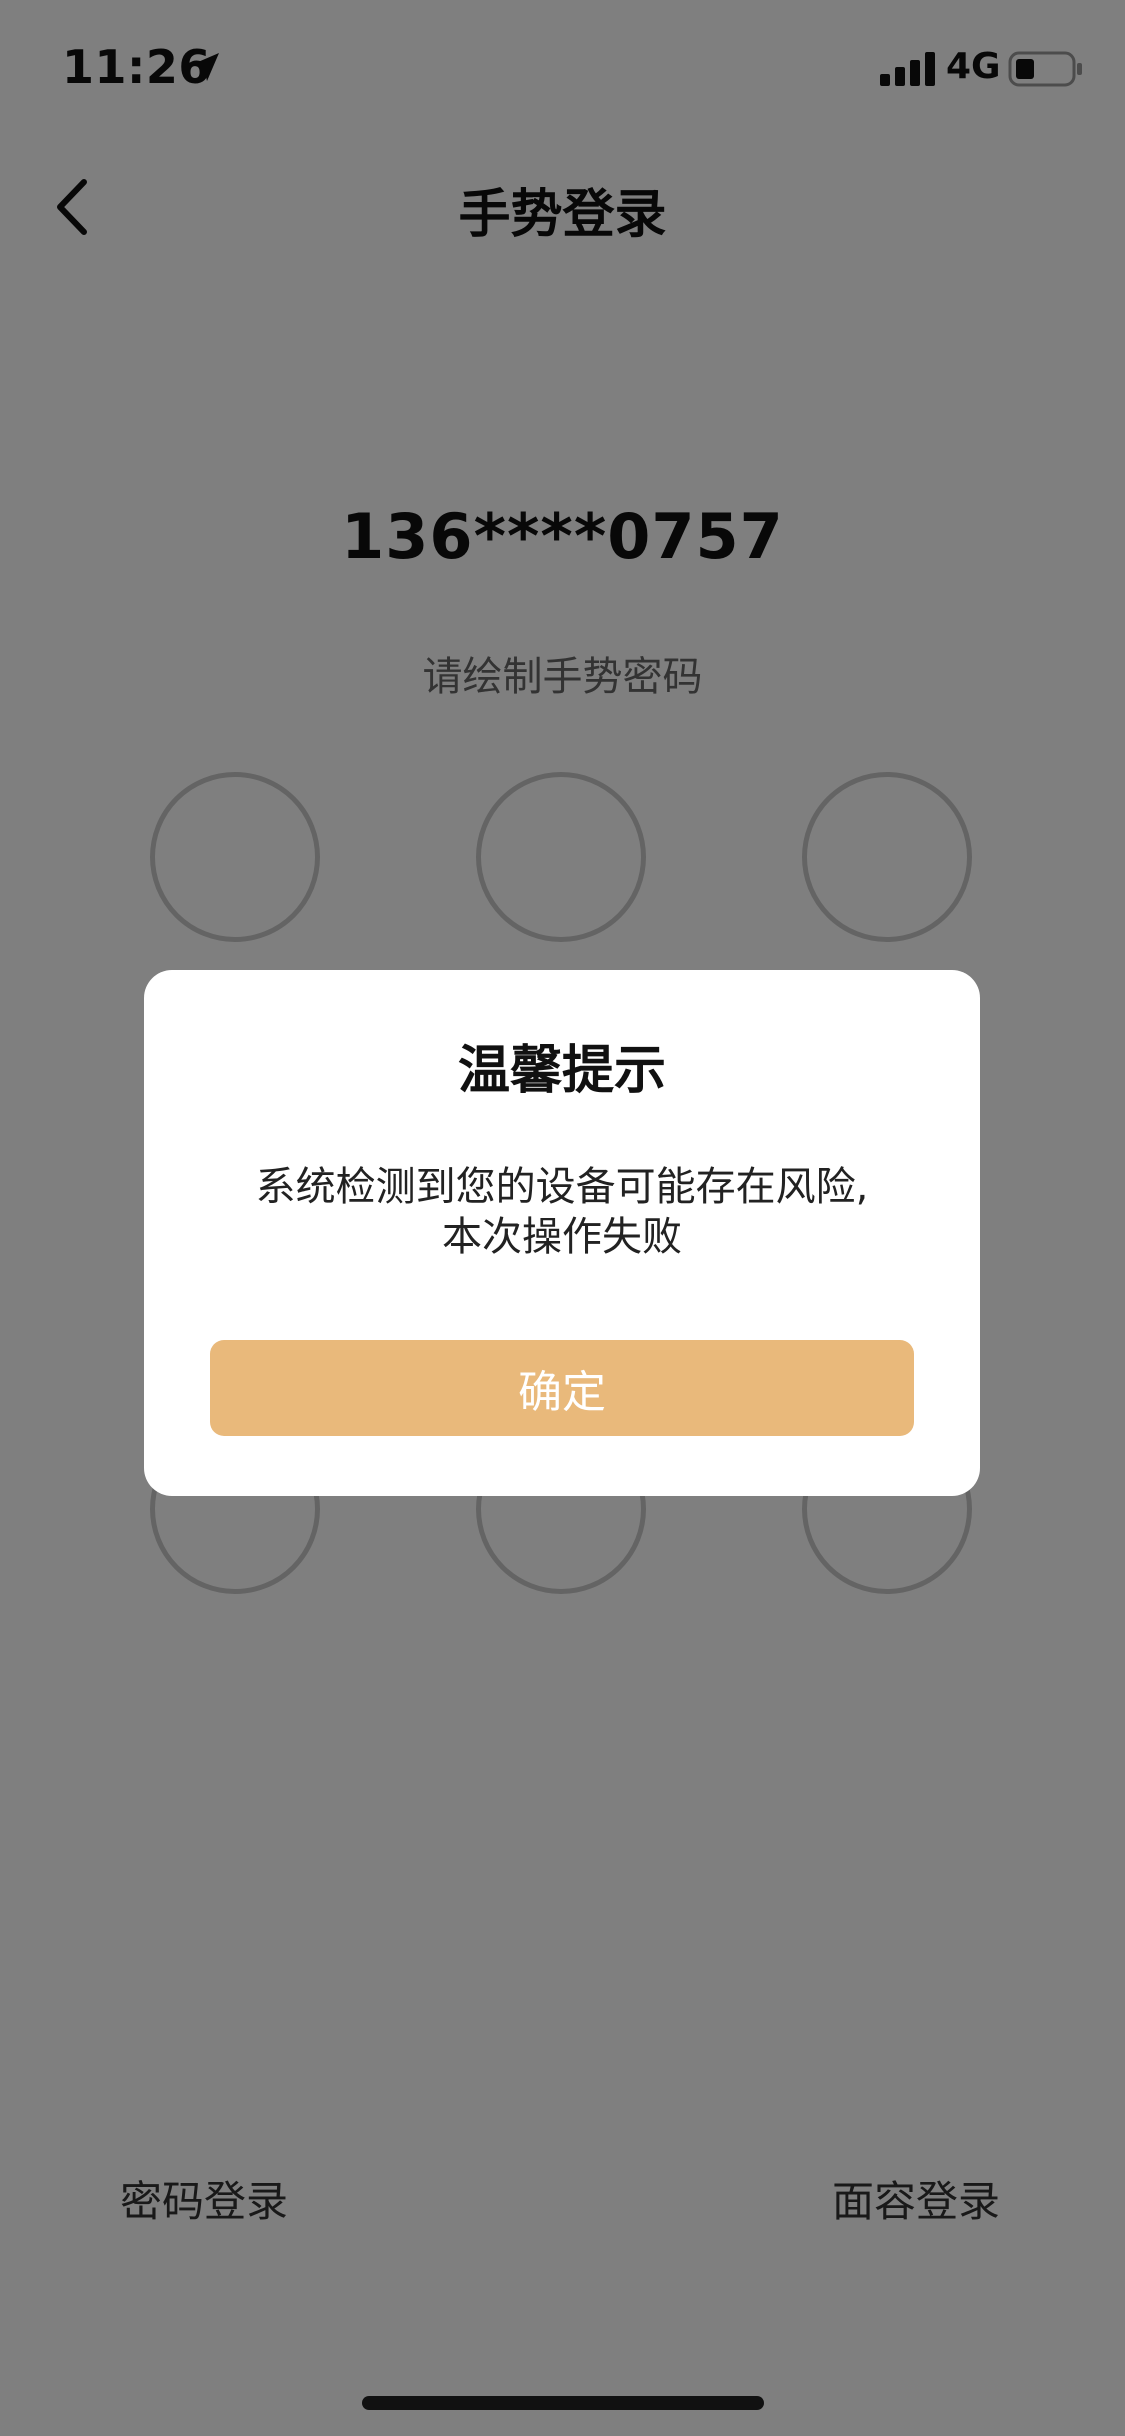 The width and height of the screenshot is (1125, 2436). Describe the element at coordinates (563, 2403) in the screenshot. I see `home-indicator` at that location.